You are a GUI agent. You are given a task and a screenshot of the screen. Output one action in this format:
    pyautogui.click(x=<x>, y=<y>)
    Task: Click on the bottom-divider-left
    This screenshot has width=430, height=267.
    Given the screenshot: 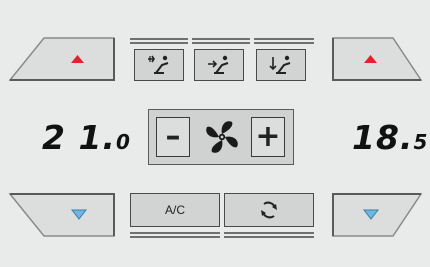 What is the action you would take?
    pyautogui.click(x=175, y=233)
    